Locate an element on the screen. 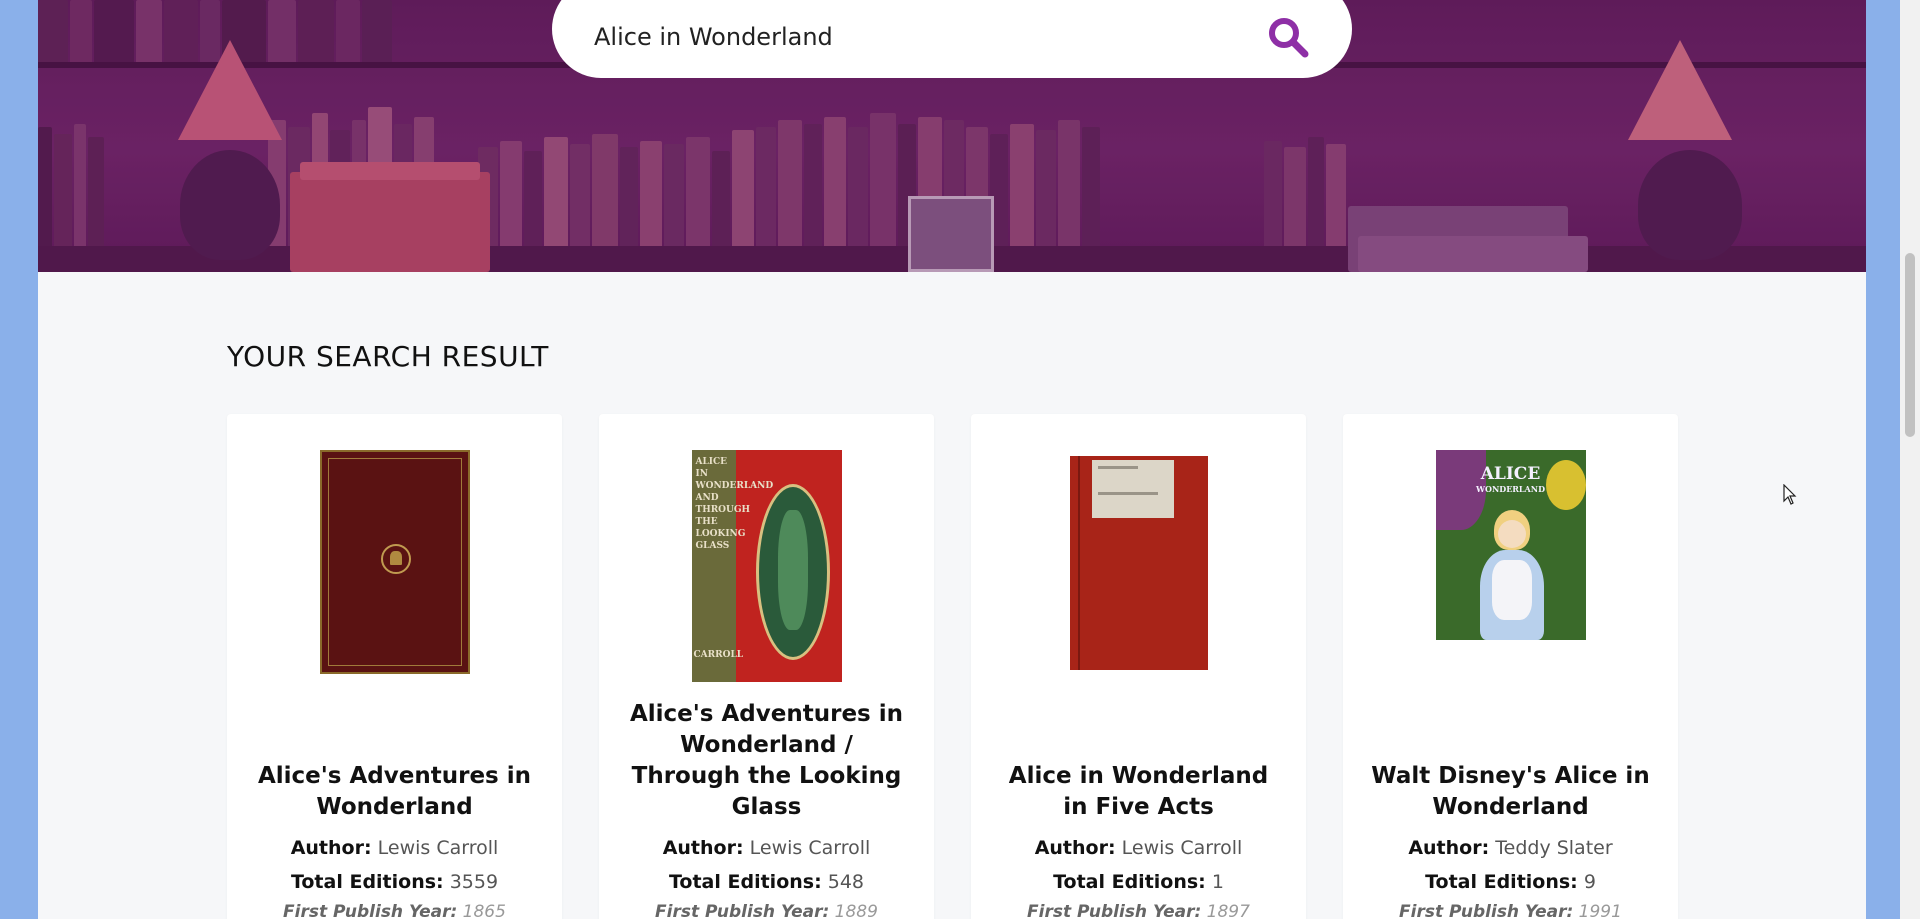 This screenshot has height=919, width=1920. results-heading: YOUR SEARCH RESULT is located at coordinates (388, 356).